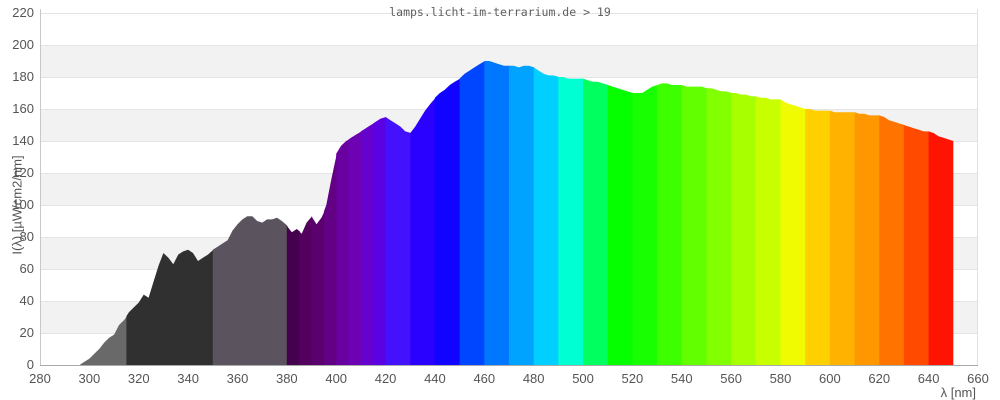  Describe the element at coordinates (23, 76) in the screenshot. I see `y-tick-label: 180` at that location.